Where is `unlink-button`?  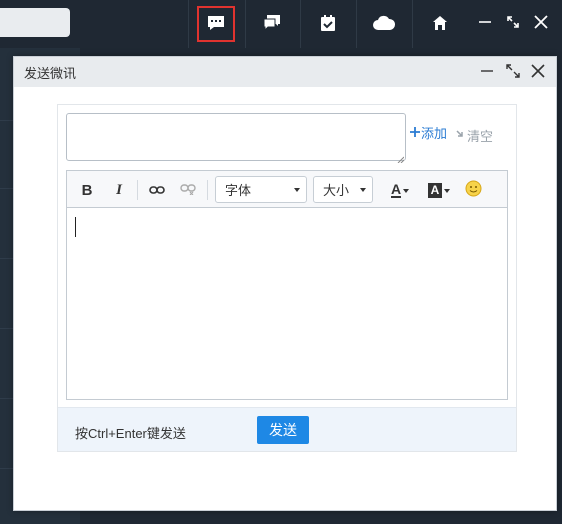 unlink-button is located at coordinates (188, 190).